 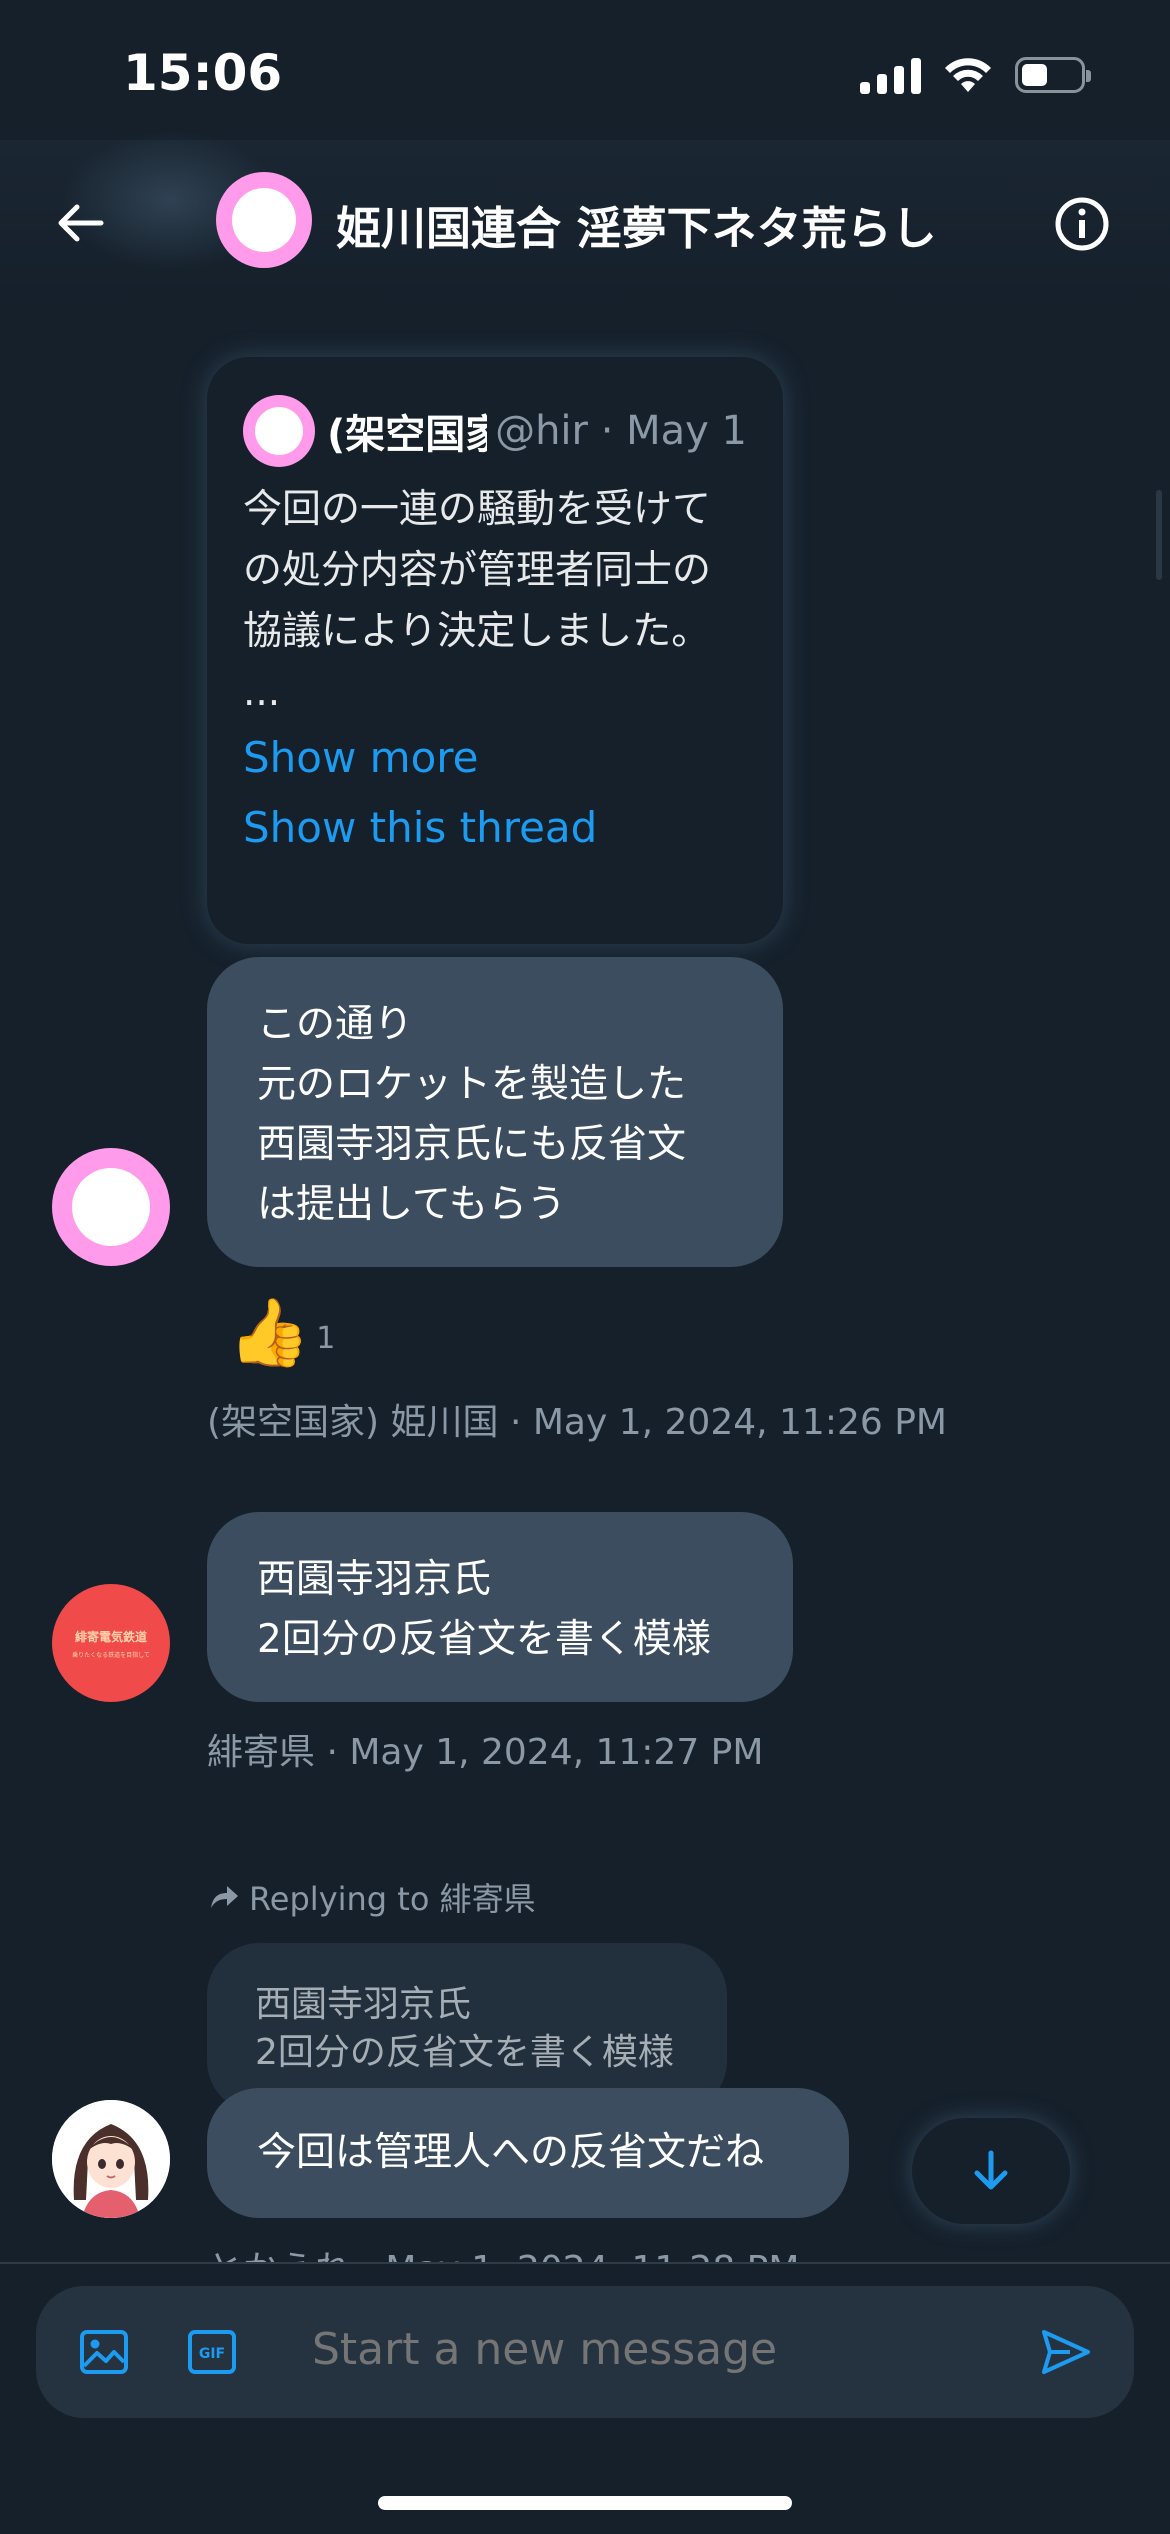 I want to click on reply-arrow-icon, so click(x=224, y=1897).